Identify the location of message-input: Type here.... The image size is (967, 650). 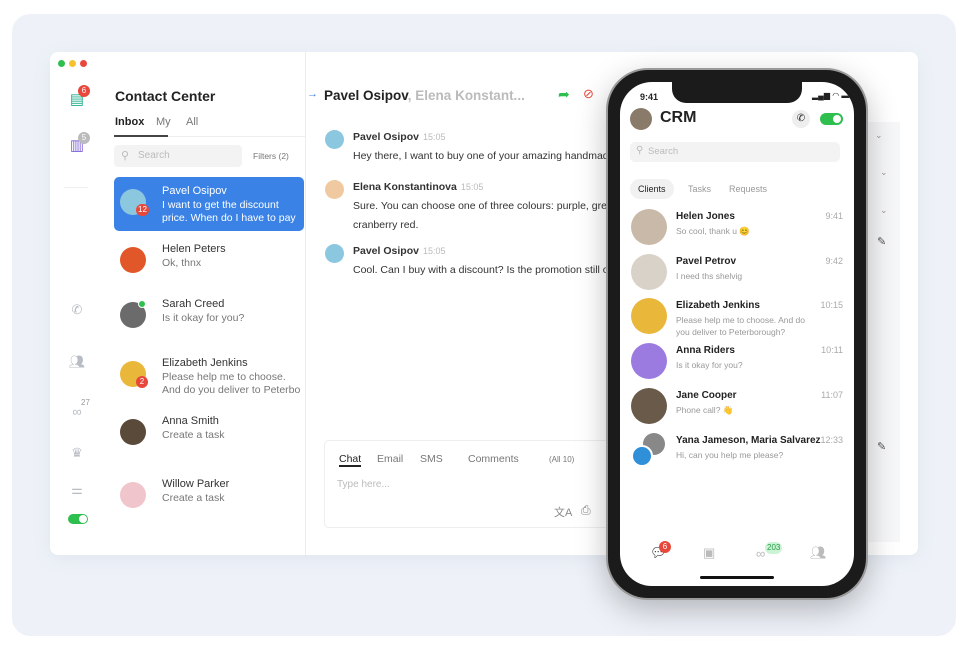
(363, 484).